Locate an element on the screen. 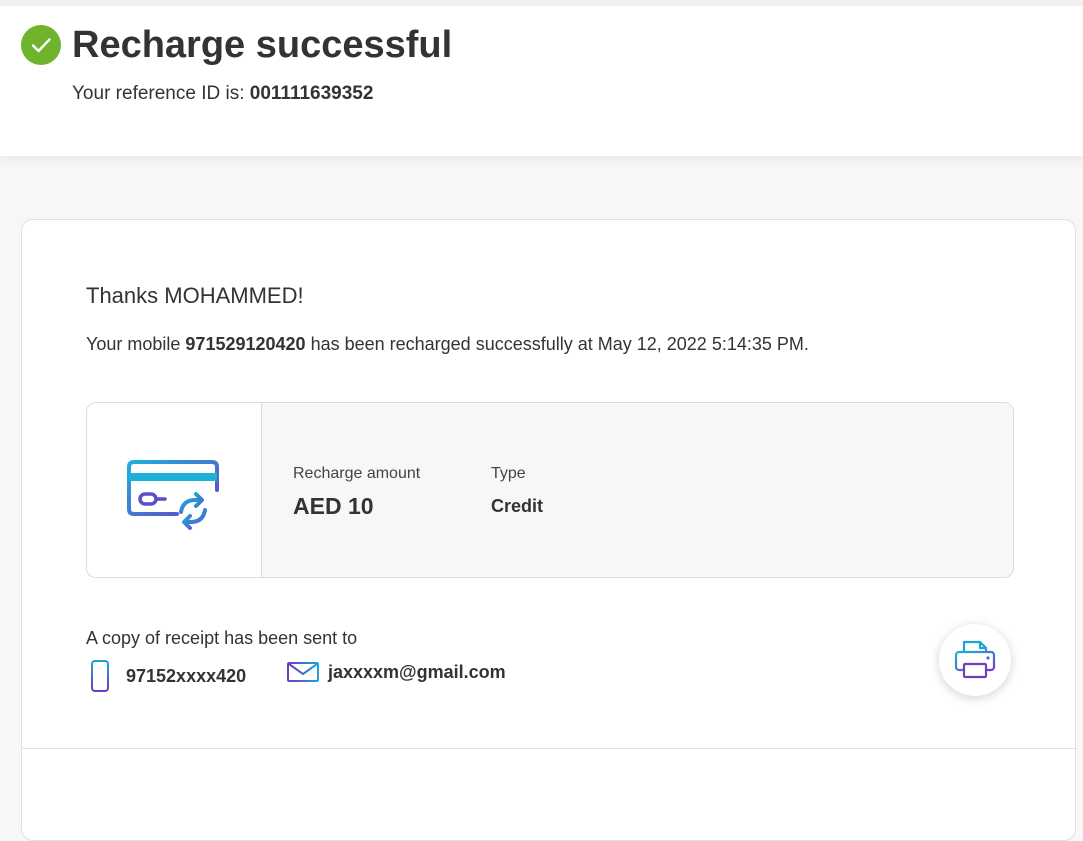 The image size is (1083, 841). amount-label: Recharge amount is located at coordinates (357, 473).